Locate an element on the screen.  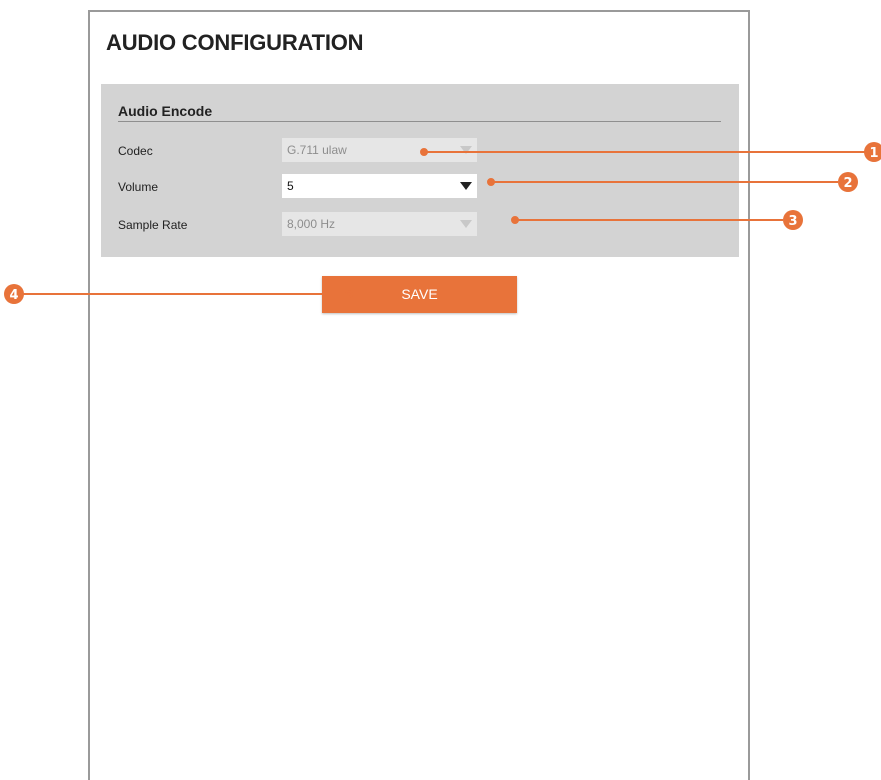
callout-badge-1: 1 is located at coordinates (872, 152).